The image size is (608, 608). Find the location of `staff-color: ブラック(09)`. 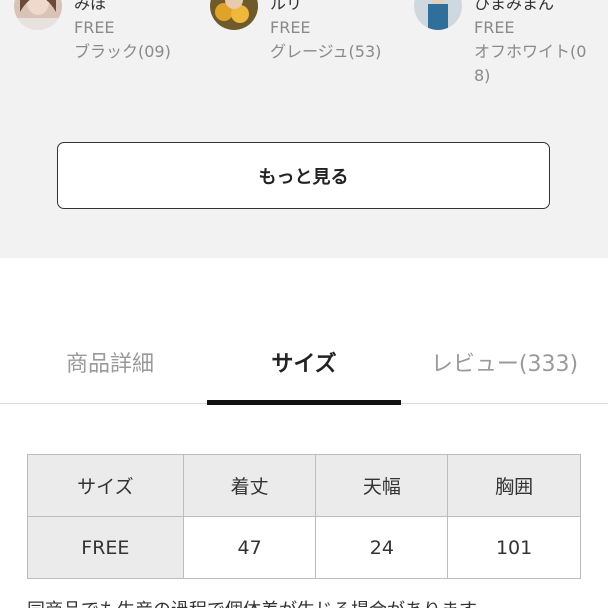

staff-color: ブラック(09) is located at coordinates (122, 51).